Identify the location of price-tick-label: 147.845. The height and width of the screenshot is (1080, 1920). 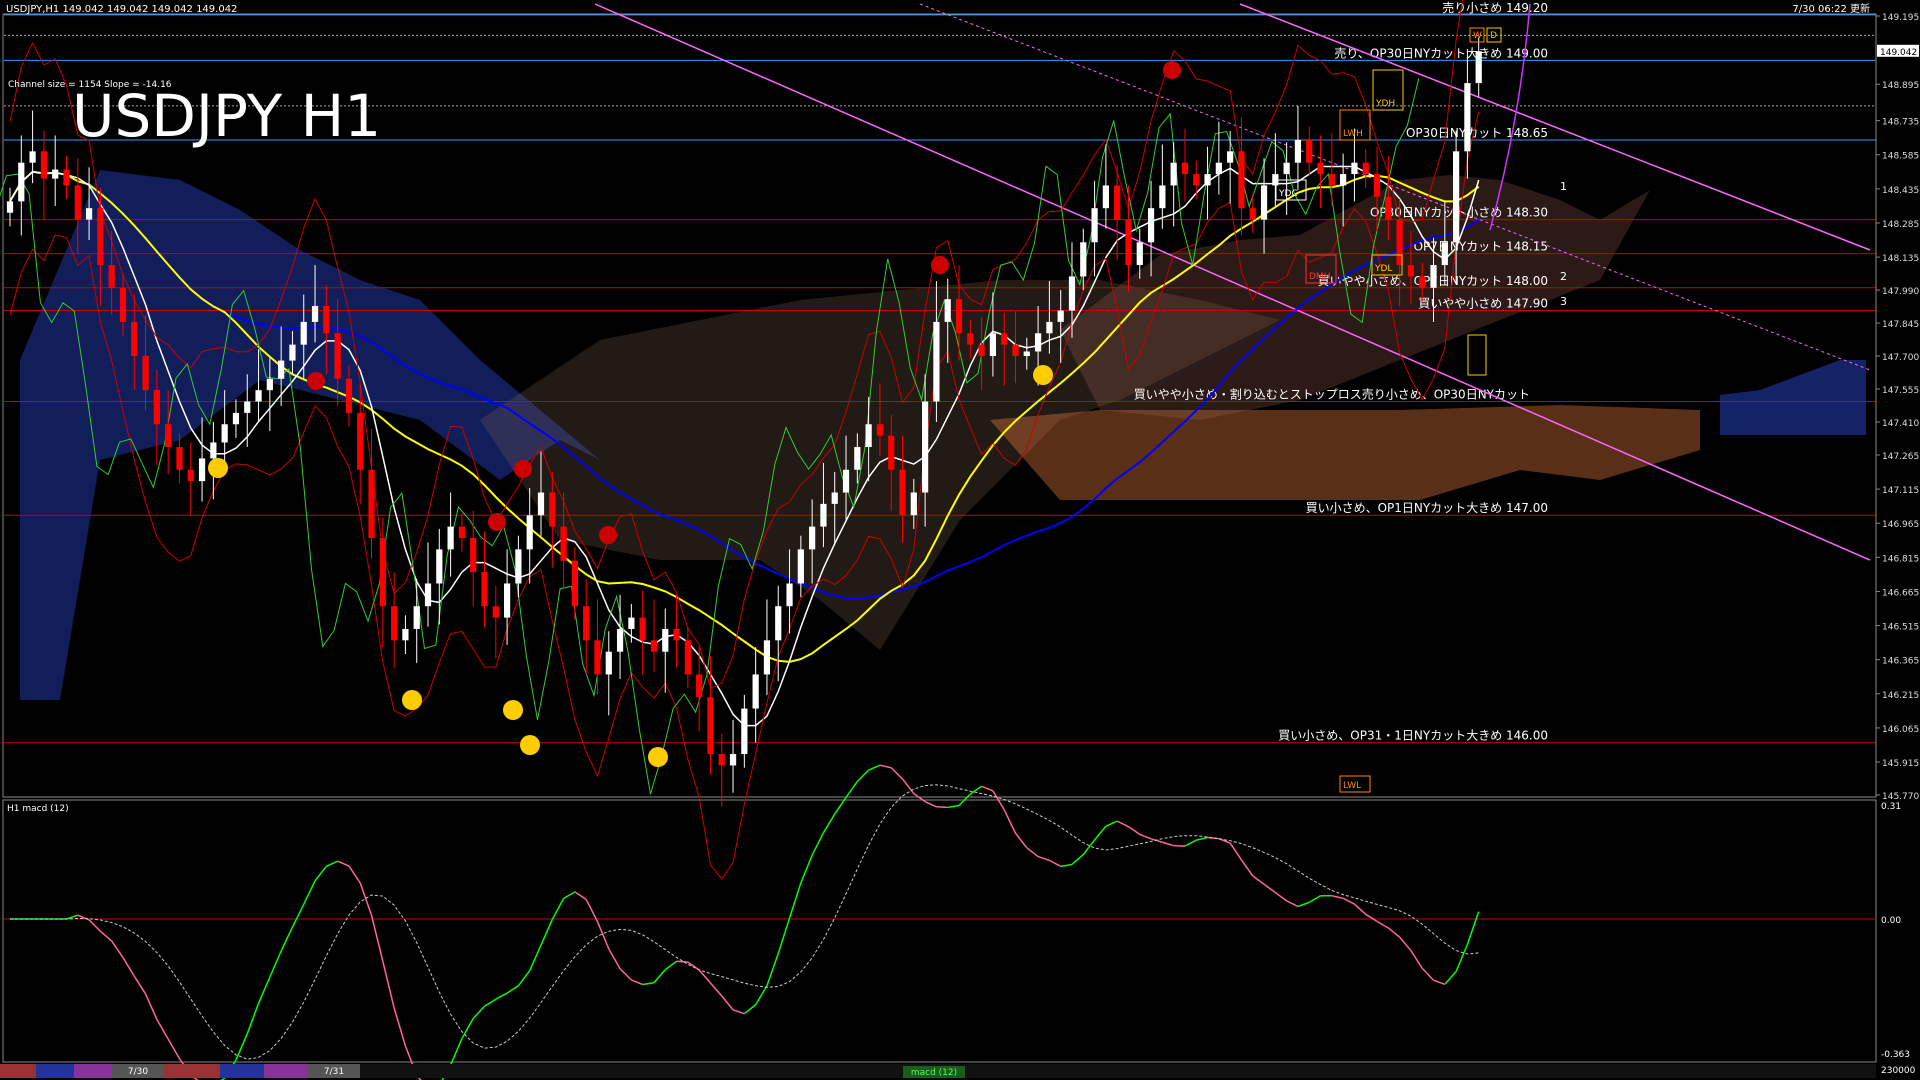
(1900, 325).